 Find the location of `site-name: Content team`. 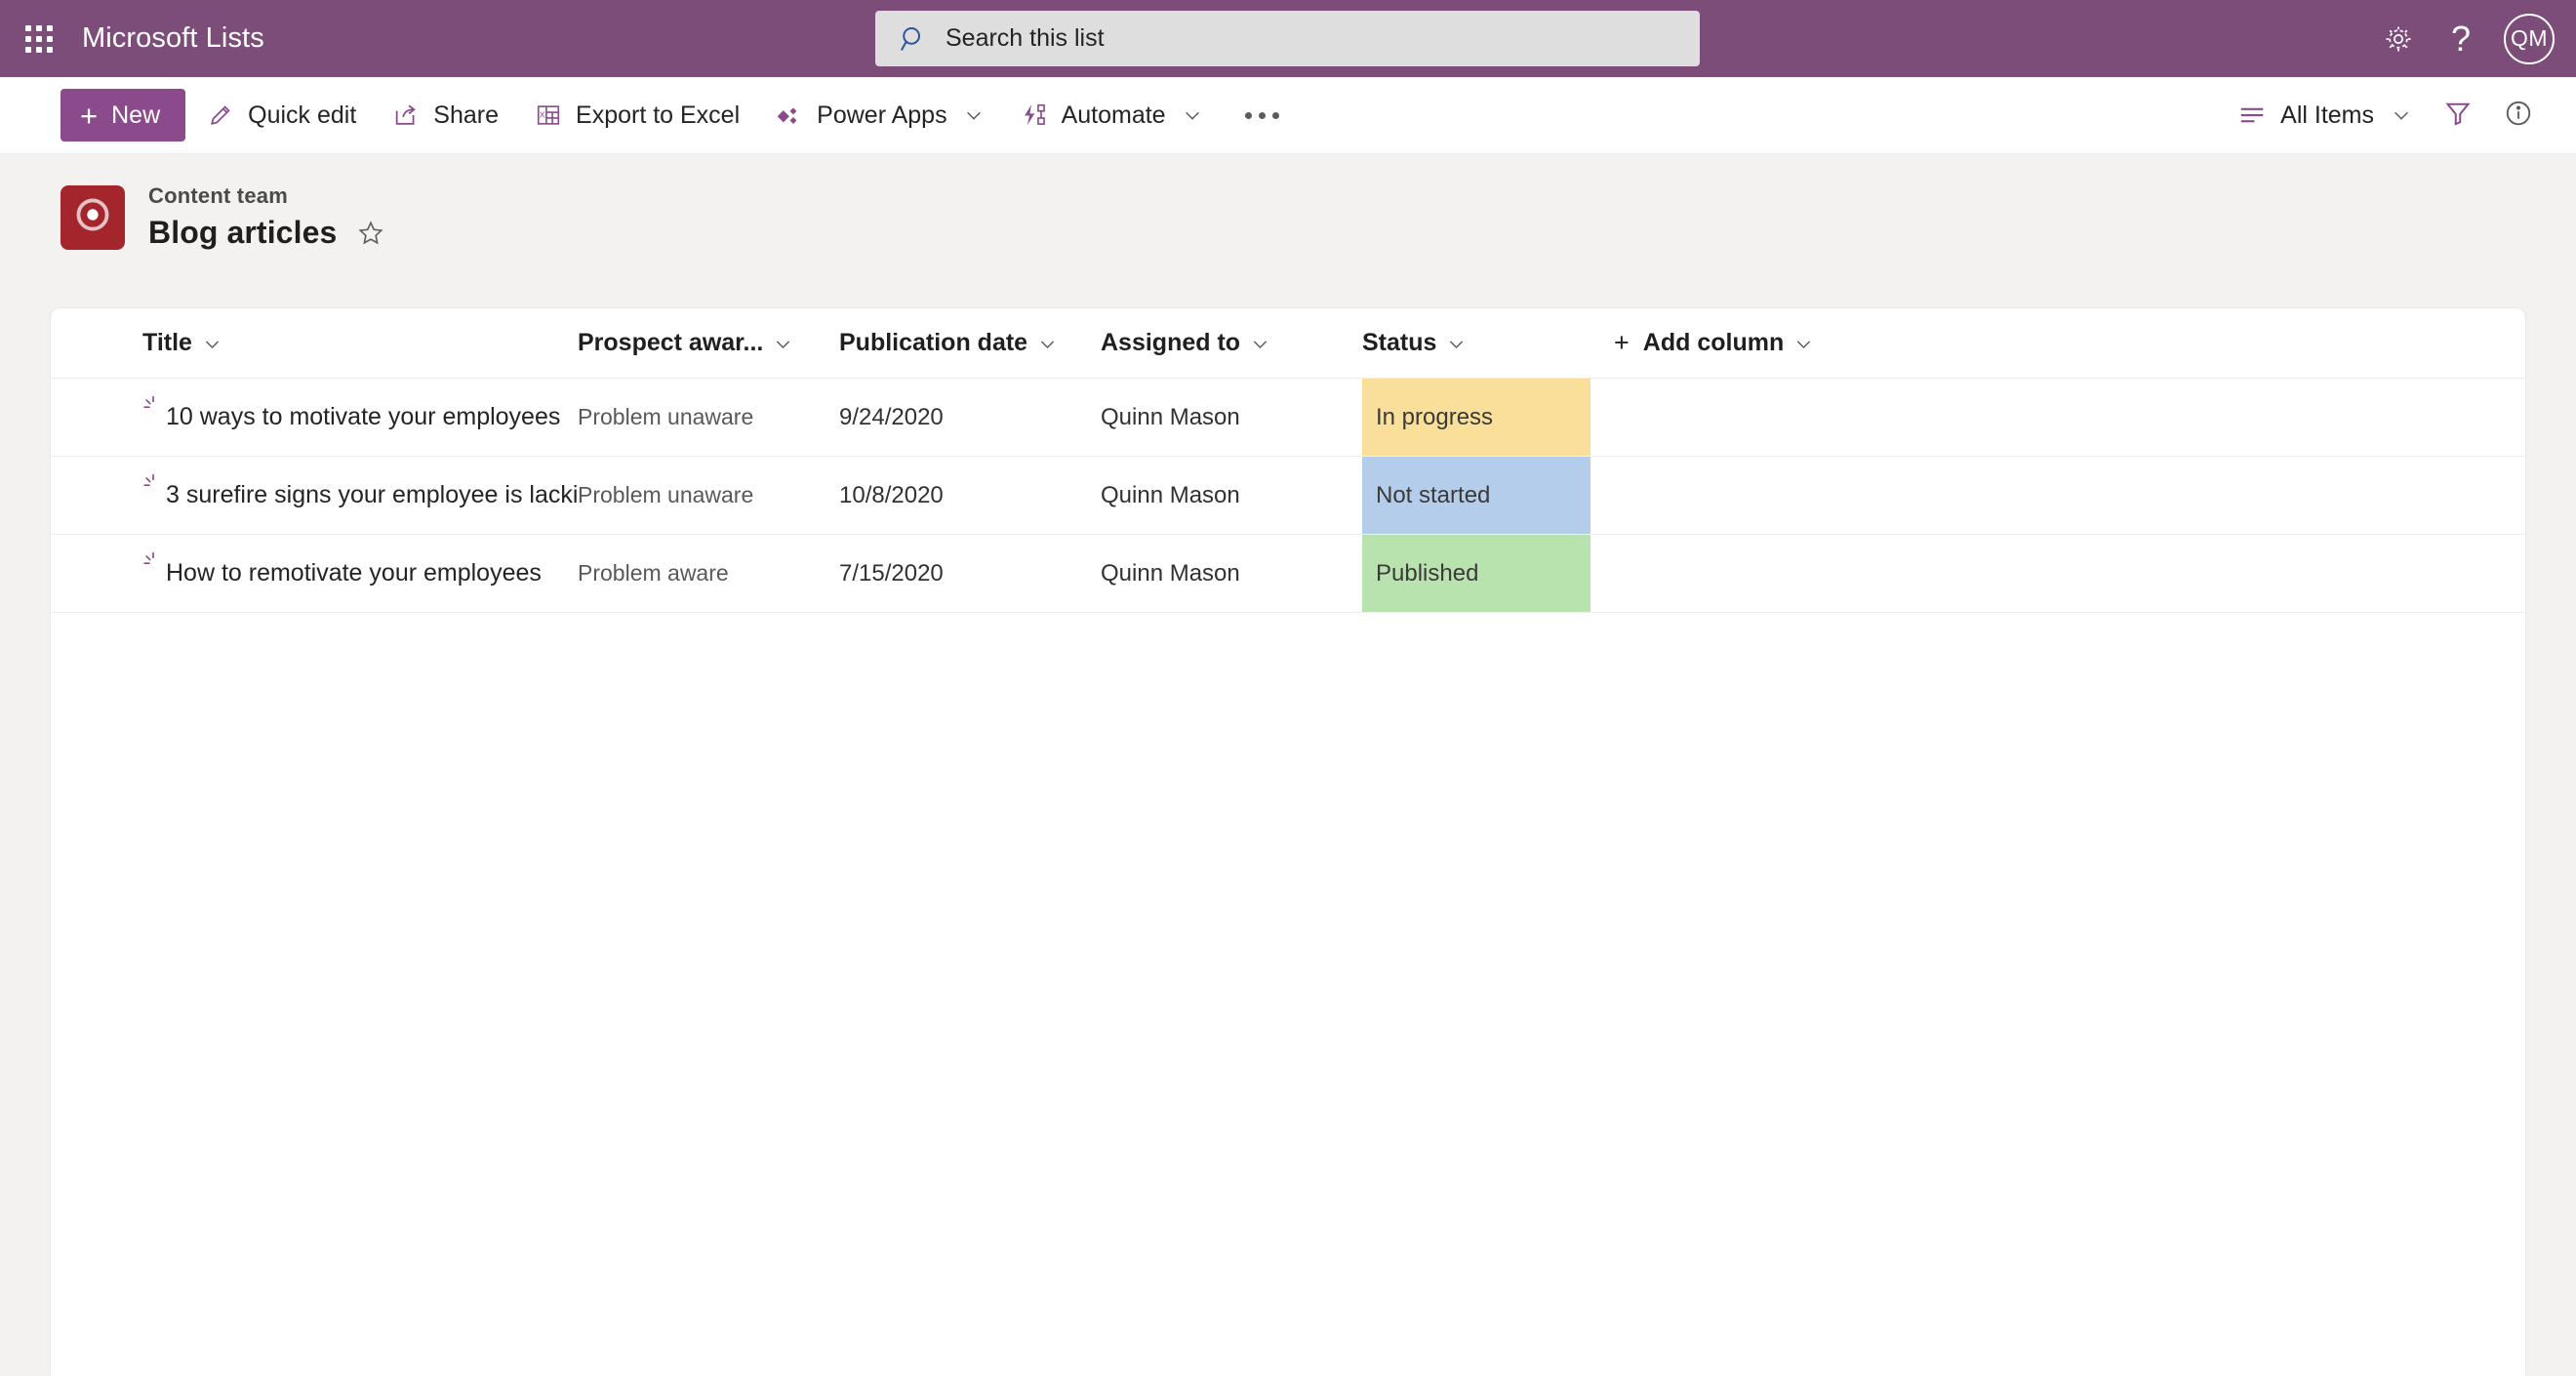

site-name: Content team is located at coordinates (266, 196).